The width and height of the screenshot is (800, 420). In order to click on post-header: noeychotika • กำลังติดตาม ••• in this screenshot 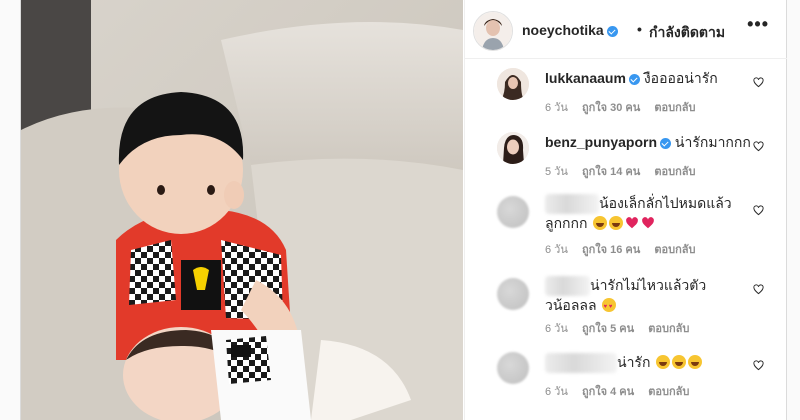, I will do `click(626, 29)`.